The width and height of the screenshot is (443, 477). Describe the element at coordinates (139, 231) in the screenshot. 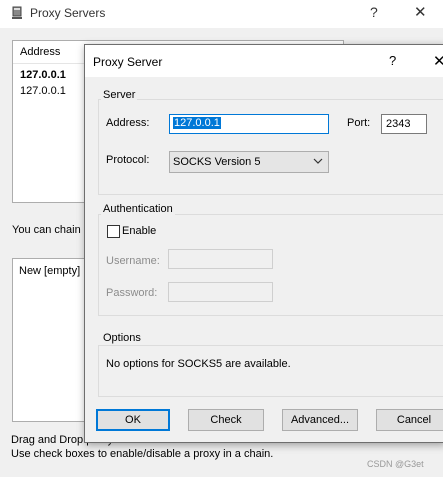

I see `enable-checkbox-label: Enable` at that location.